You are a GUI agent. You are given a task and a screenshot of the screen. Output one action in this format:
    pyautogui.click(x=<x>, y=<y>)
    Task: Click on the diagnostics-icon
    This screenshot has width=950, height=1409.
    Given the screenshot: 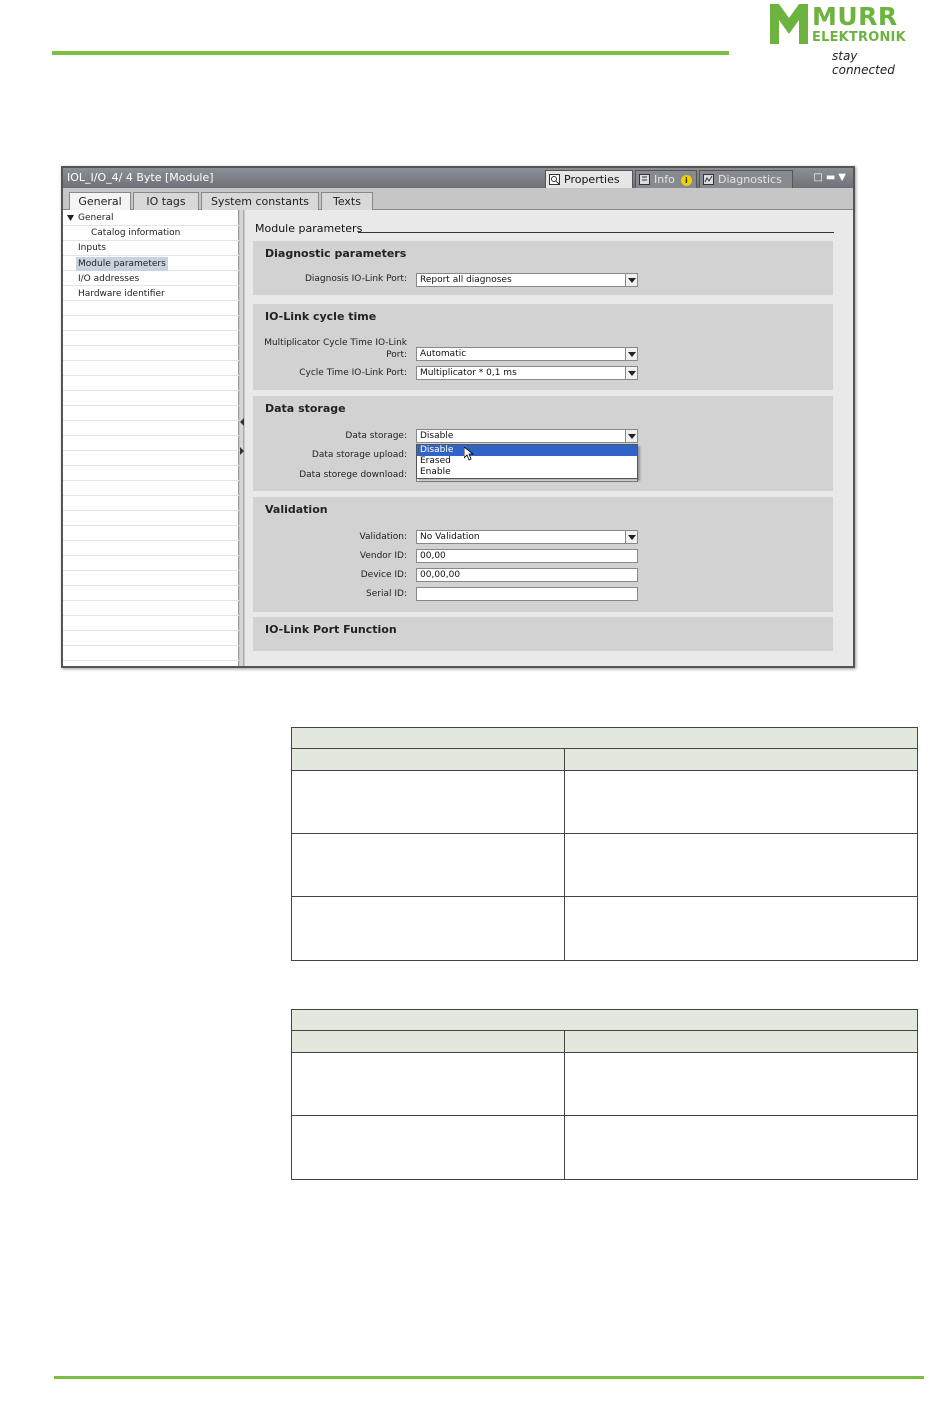 What is the action you would take?
    pyautogui.click(x=708, y=179)
    